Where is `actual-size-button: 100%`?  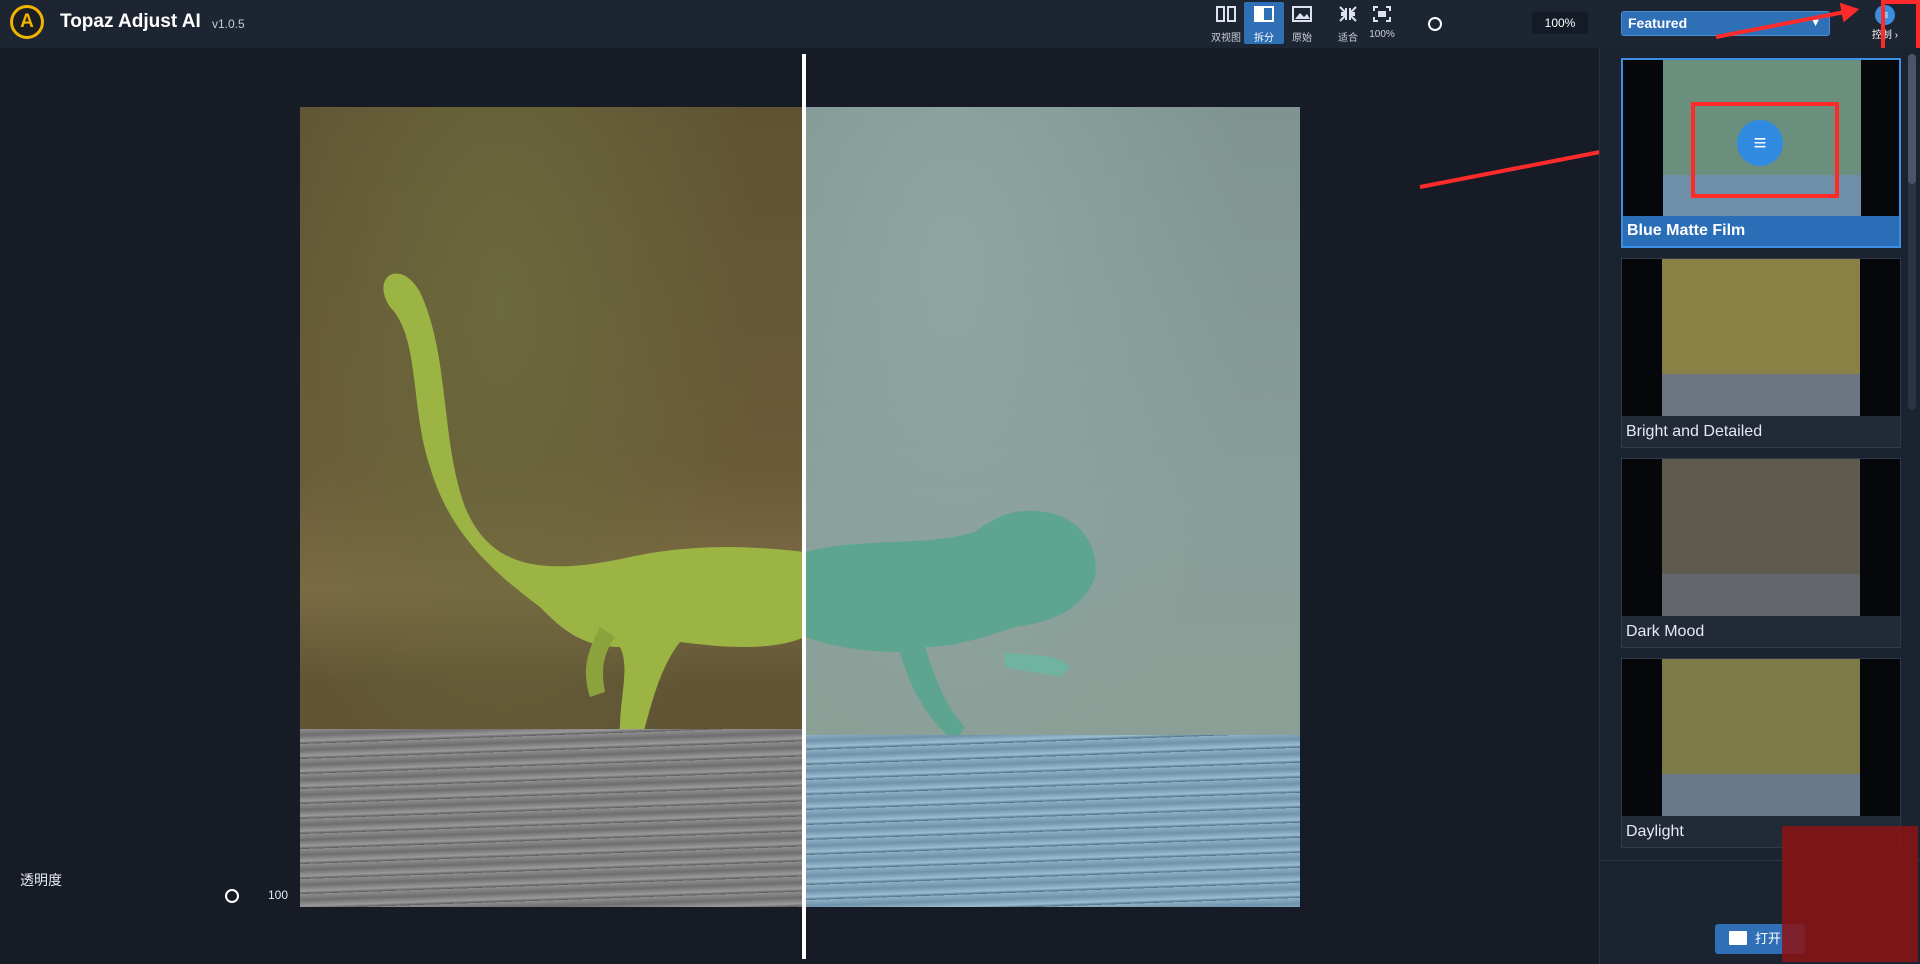 actual-size-button: 100% is located at coordinates (1382, 23).